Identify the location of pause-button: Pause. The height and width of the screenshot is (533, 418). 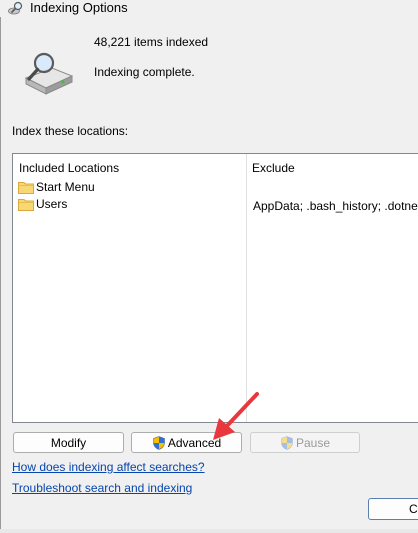
(305, 442).